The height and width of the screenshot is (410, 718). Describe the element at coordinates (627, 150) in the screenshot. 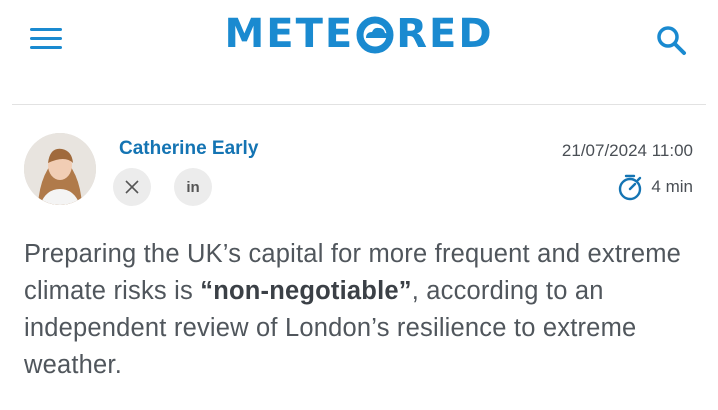

I see `publish-date: 21/07/2024 11:00` at that location.